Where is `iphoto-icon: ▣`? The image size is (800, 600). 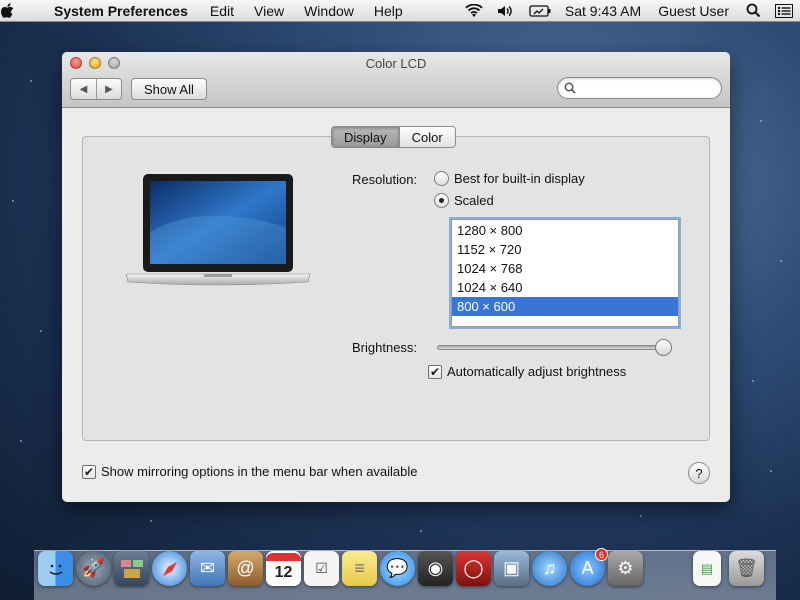
iphoto-icon: ▣ is located at coordinates (511, 568).